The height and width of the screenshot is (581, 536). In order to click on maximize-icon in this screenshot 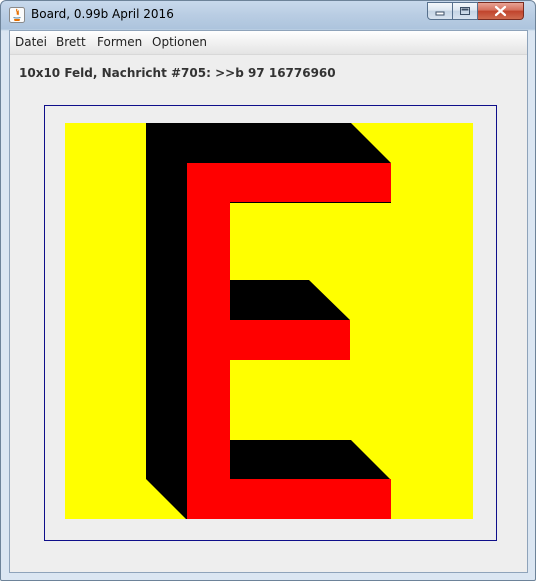, I will do `click(465, 11)`.